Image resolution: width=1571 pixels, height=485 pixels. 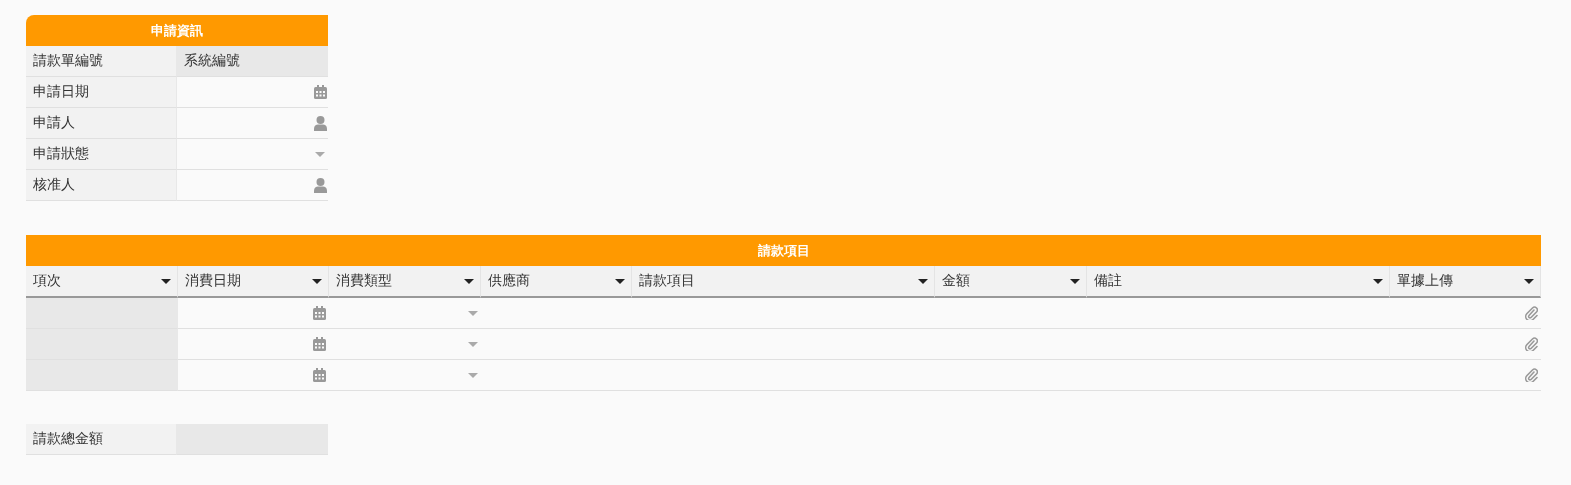 What do you see at coordinates (101, 61) in the screenshot?
I see `field-label: 請款單編號` at bounding box center [101, 61].